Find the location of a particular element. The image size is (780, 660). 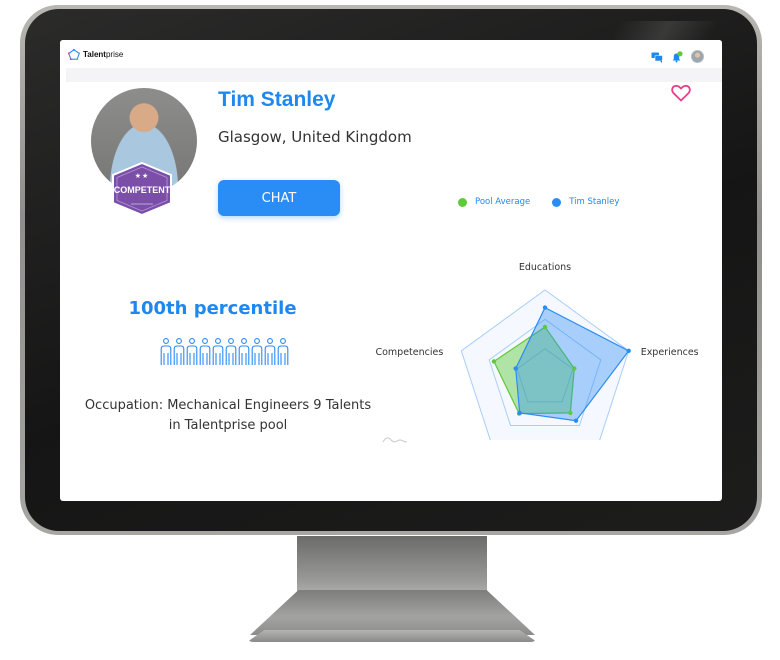

legend-dot-pool-average is located at coordinates (462, 202).